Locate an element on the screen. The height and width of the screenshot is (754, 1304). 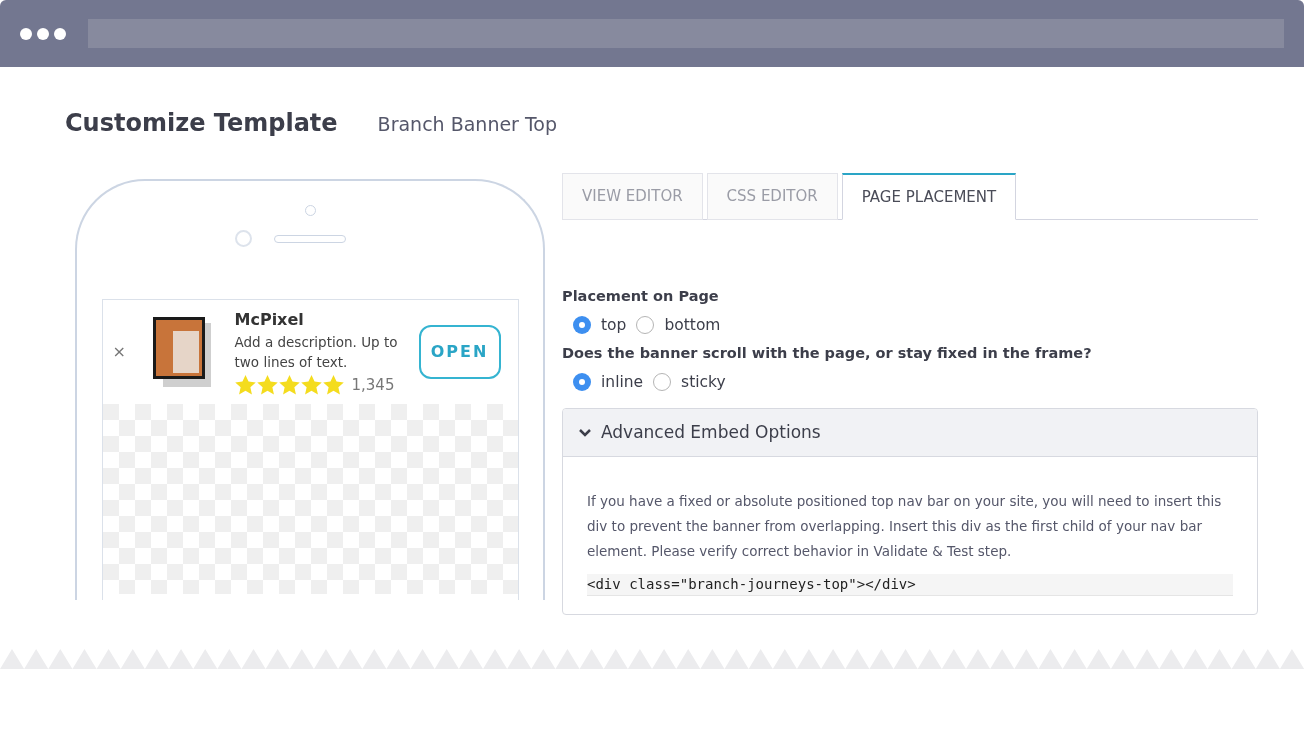
app-name: McPixel is located at coordinates (269, 319).